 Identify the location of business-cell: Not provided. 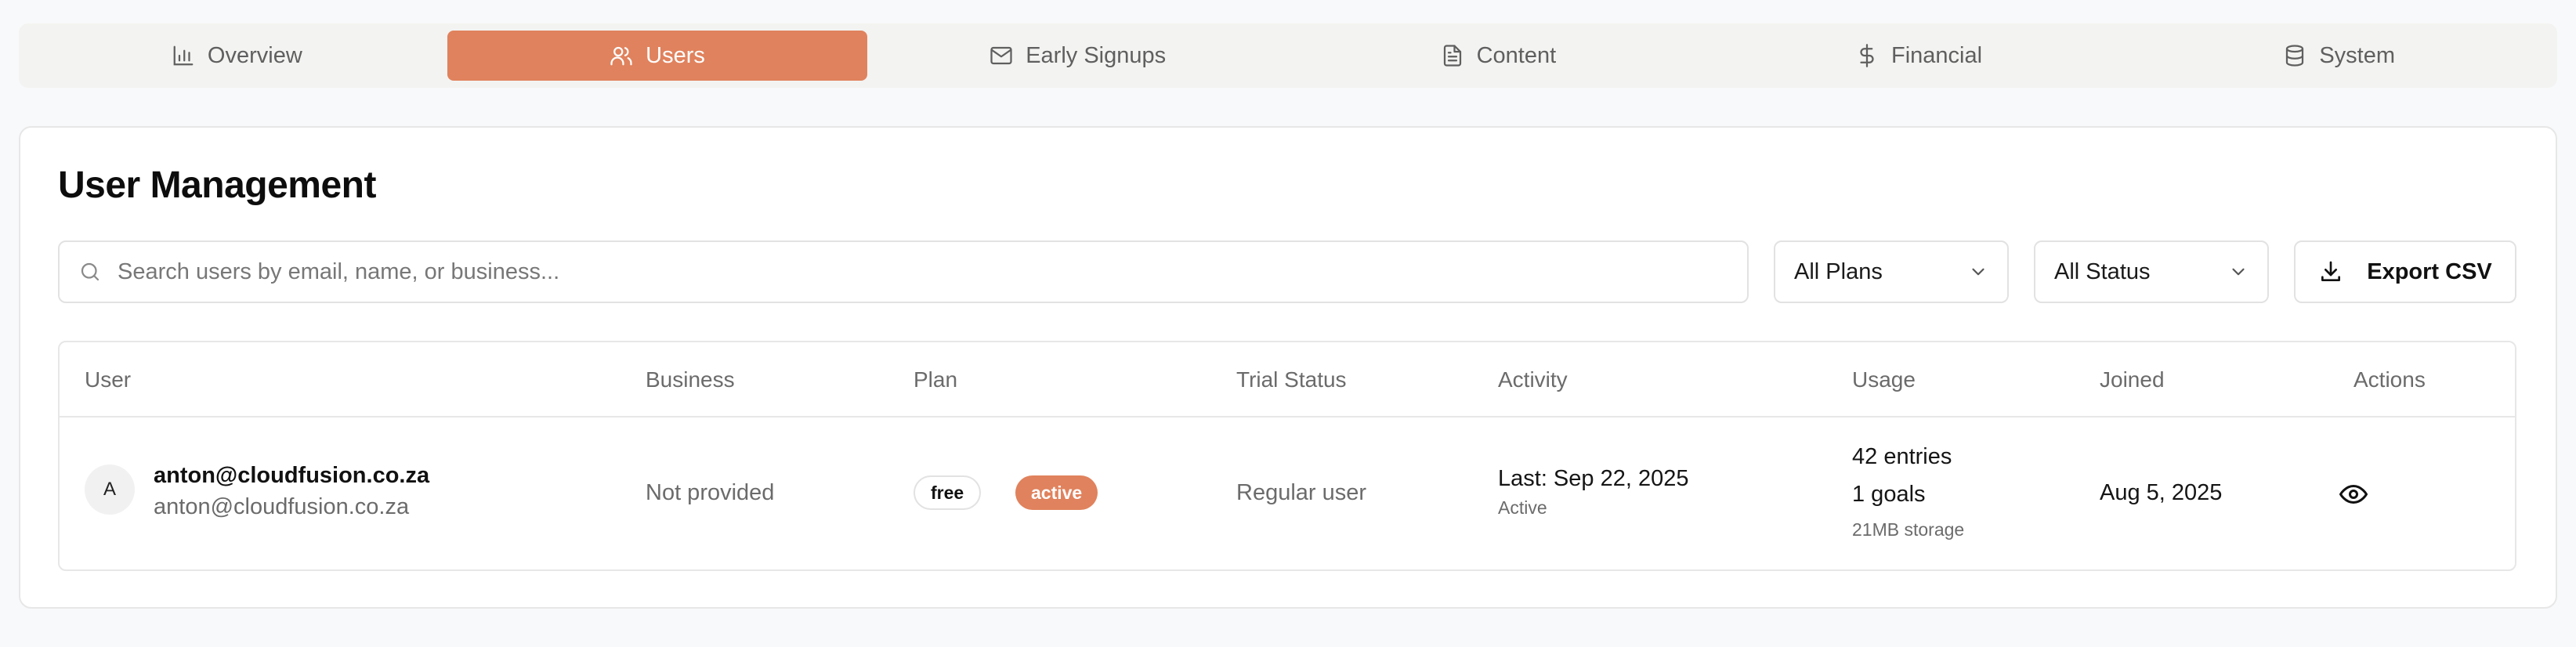
(711, 492).